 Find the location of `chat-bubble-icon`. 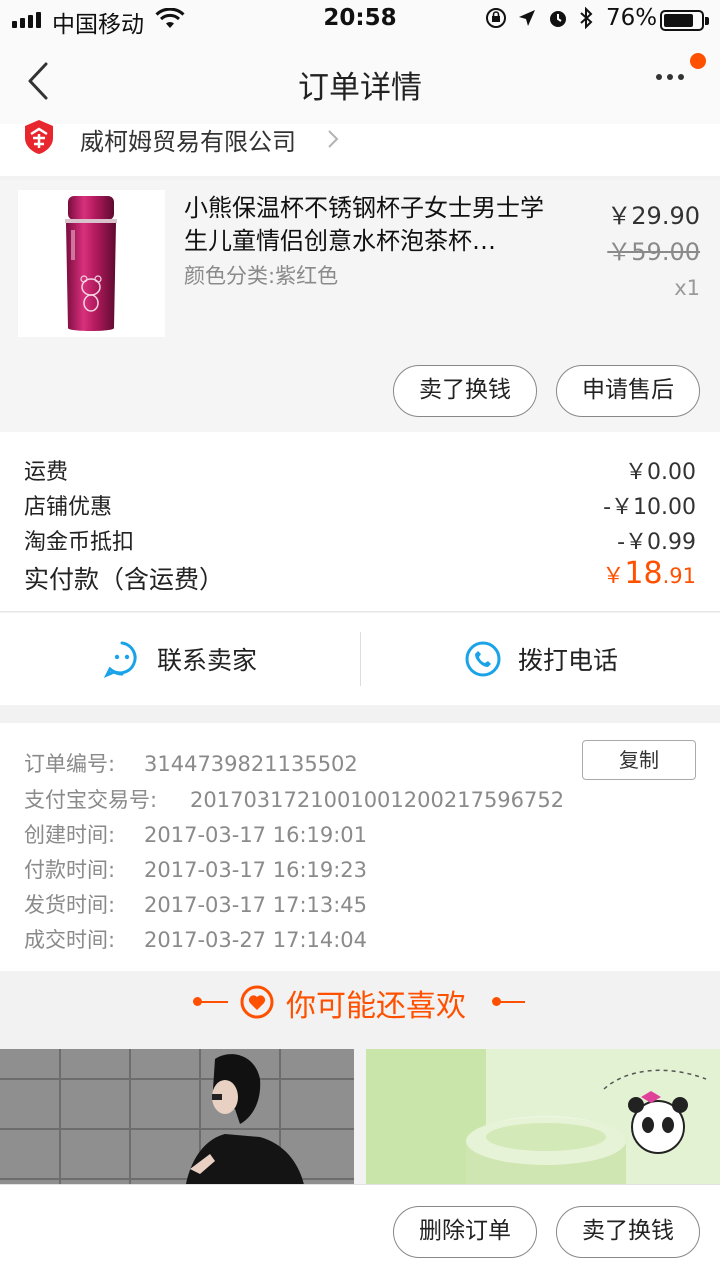

chat-bubble-icon is located at coordinates (120, 659).